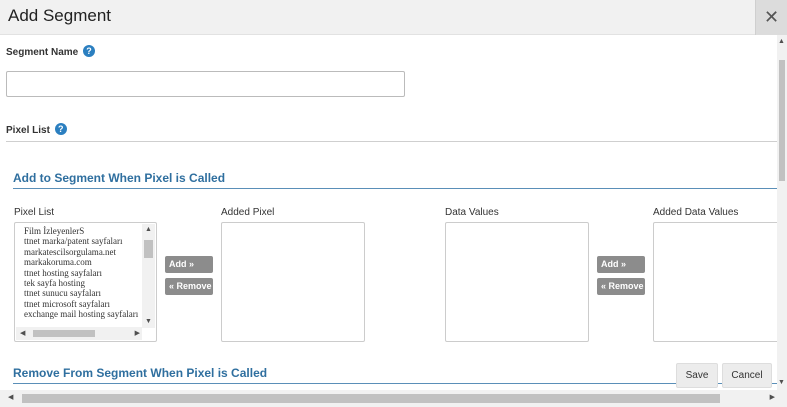 This screenshot has height=407, width=787. I want to click on list-item: ttnet microsoft sayfaları, so click(82, 304).